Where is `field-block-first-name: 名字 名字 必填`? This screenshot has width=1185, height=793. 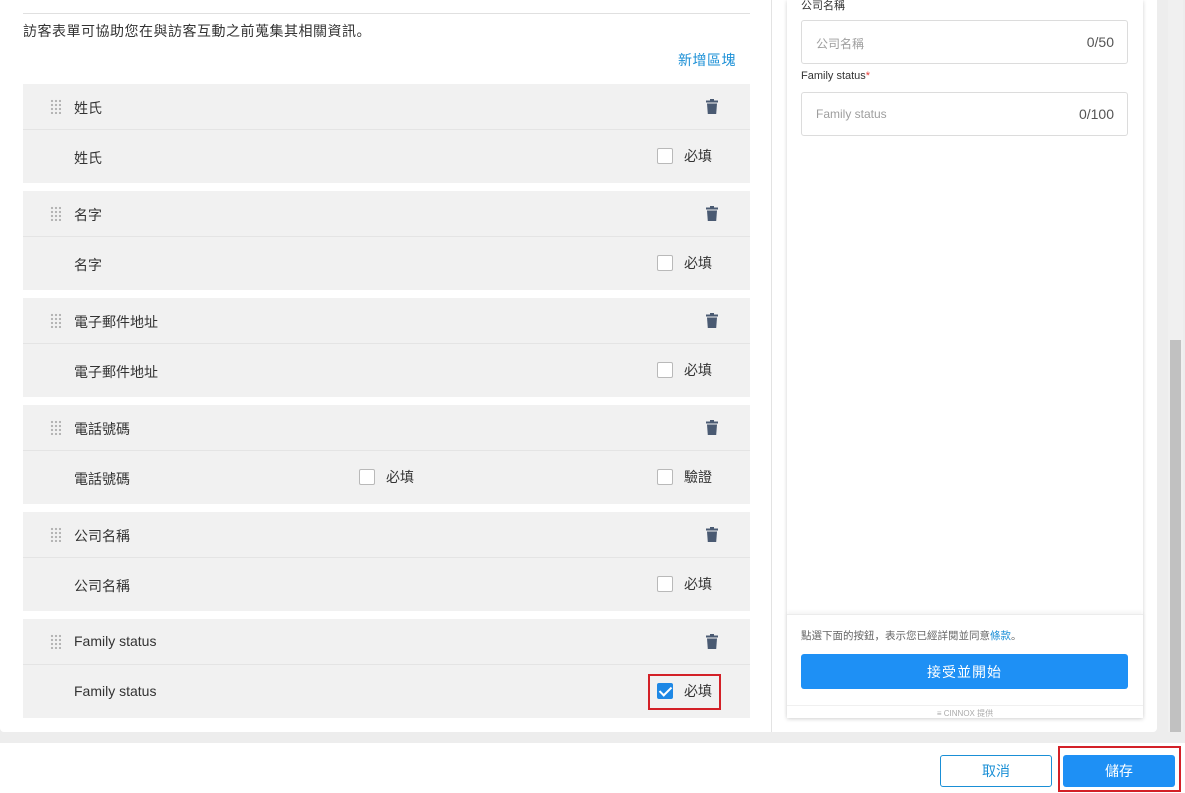 field-block-first-name: 名字 名字 必填 is located at coordinates (386, 240).